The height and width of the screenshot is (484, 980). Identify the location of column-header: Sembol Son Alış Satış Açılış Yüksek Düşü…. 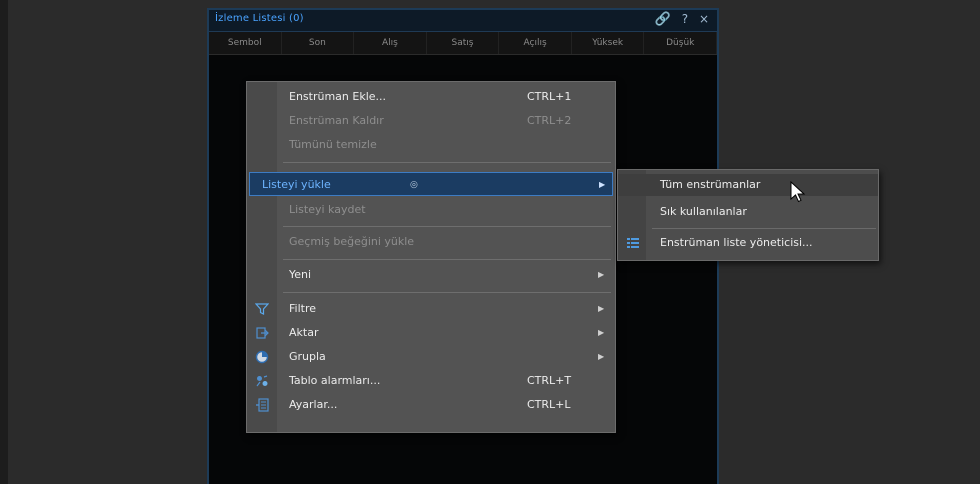
(463, 43).